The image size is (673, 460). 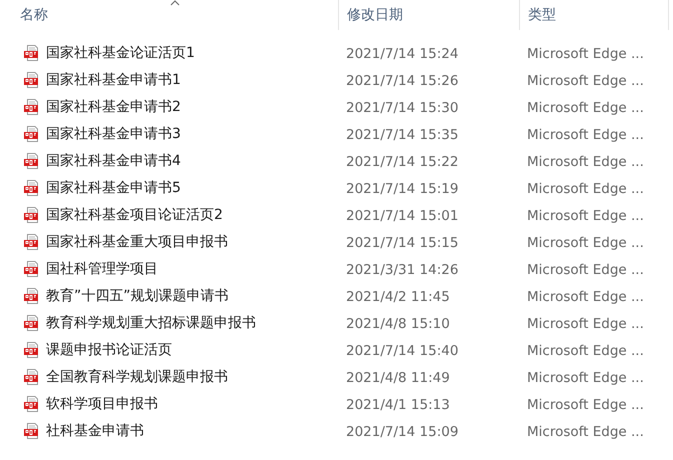 What do you see at coordinates (402, 134) in the screenshot?
I see `modified-date: 2021/7/14 15:35` at bounding box center [402, 134].